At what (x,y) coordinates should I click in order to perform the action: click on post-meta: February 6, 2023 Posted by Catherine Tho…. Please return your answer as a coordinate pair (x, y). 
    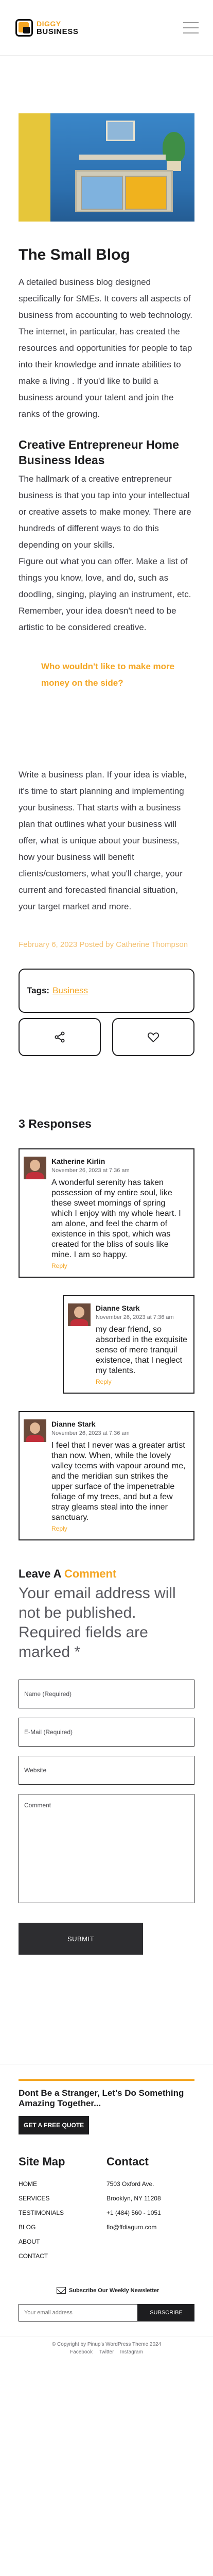
    Looking at the image, I should click on (103, 944).